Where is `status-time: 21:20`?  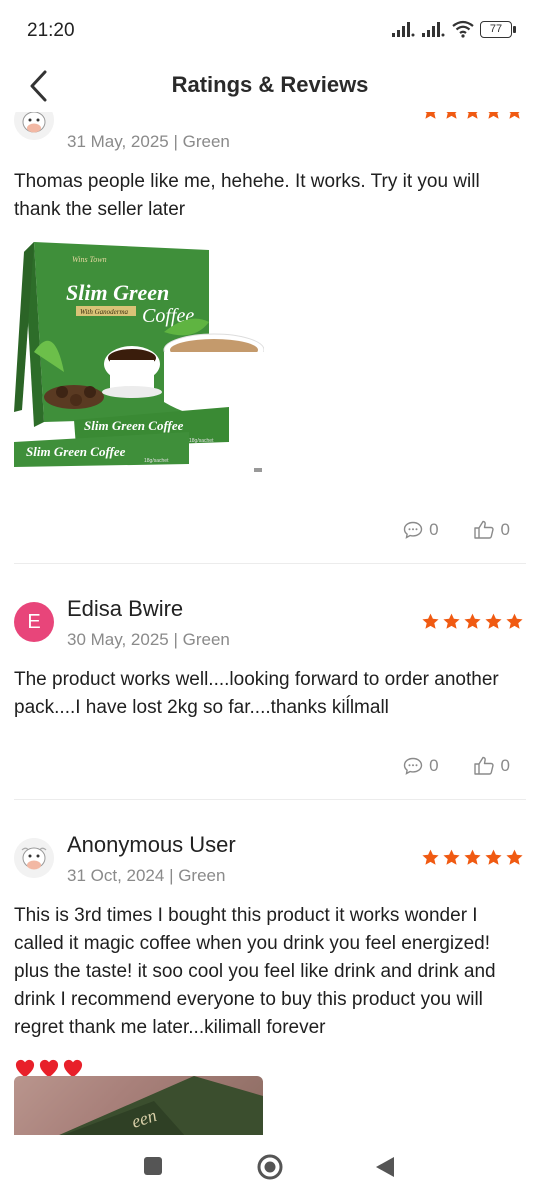 status-time: 21:20 is located at coordinates (51, 30).